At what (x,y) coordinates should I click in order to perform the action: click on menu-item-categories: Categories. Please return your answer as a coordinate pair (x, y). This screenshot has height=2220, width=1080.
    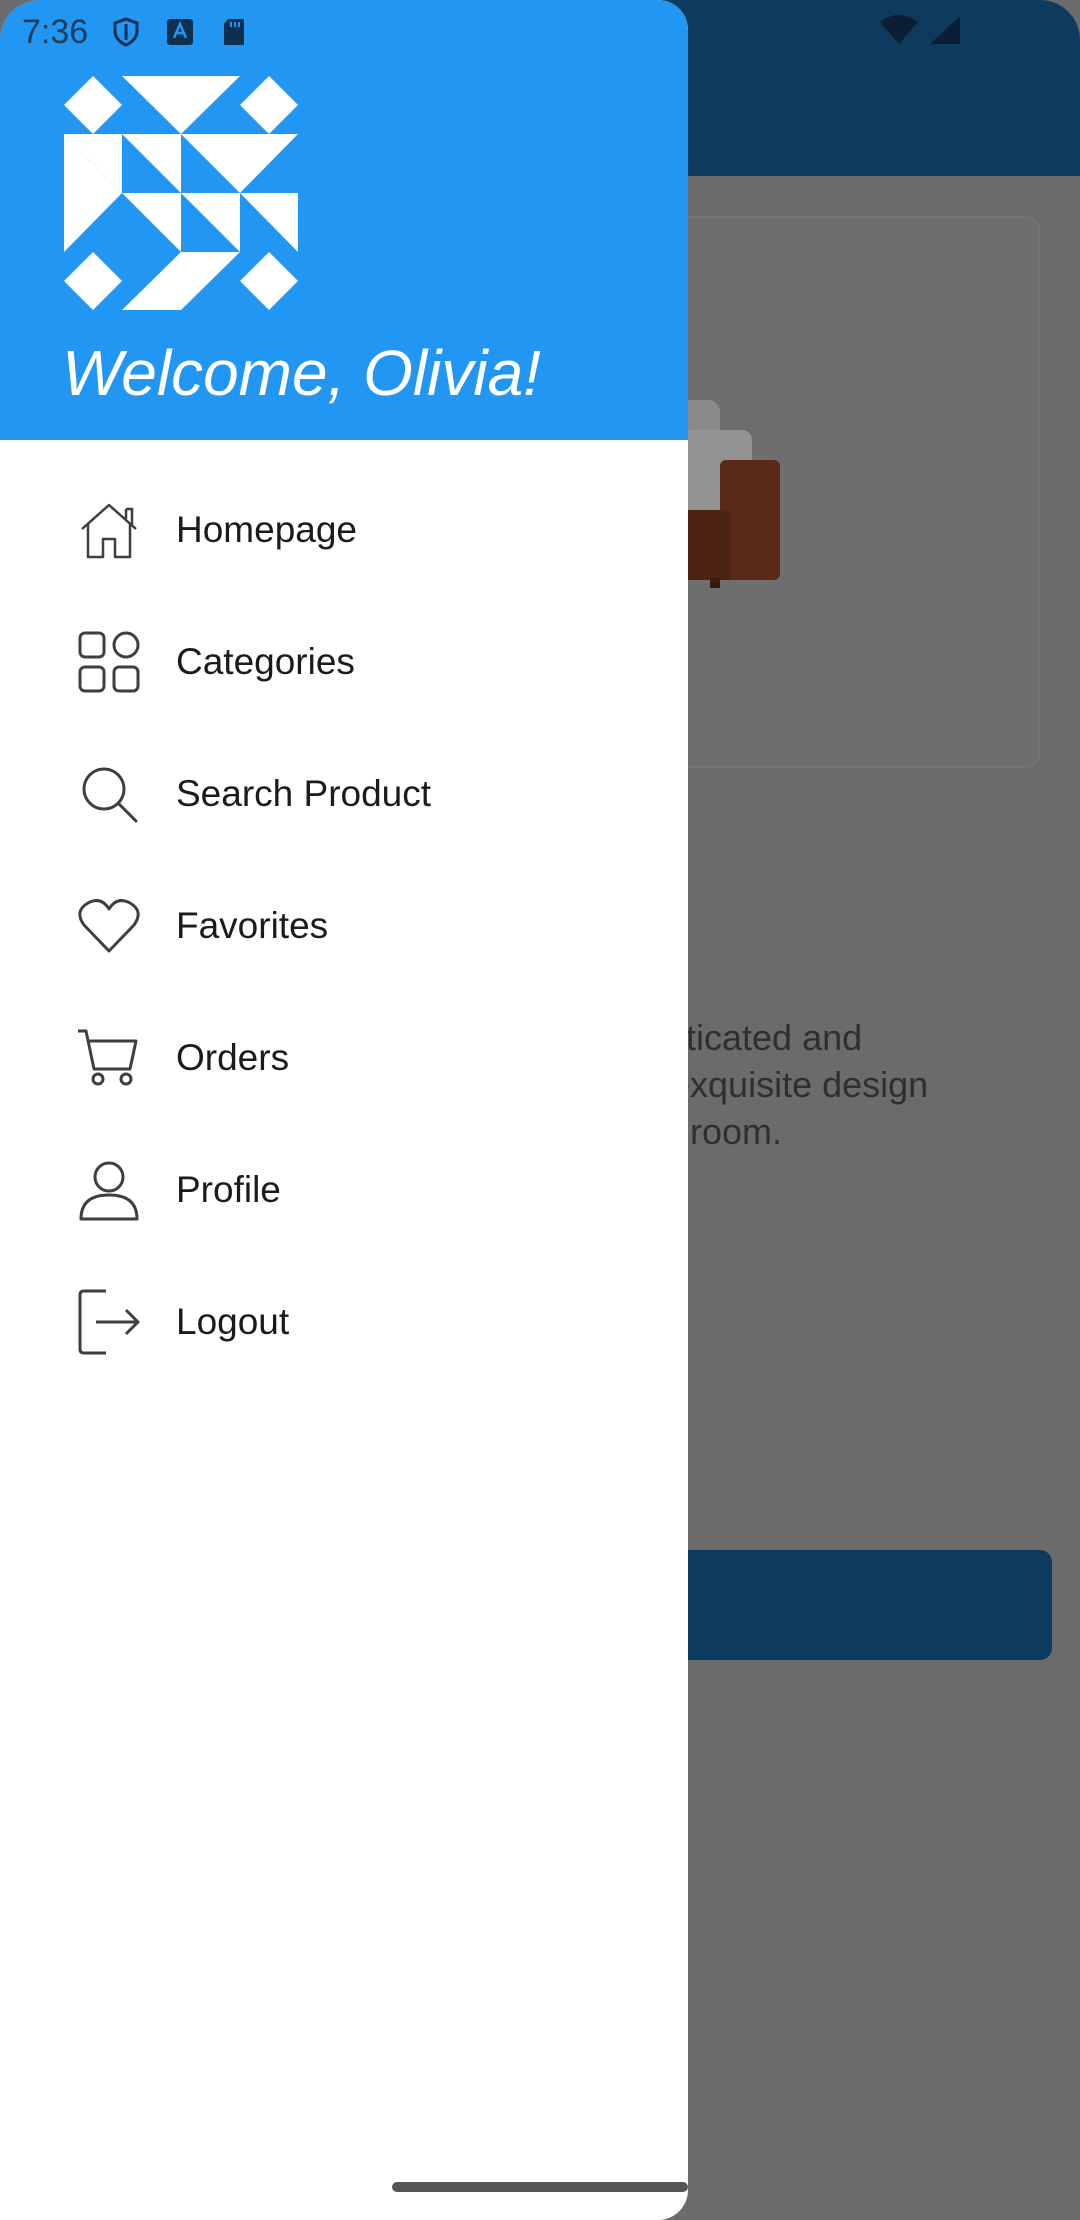
    Looking at the image, I should click on (344, 662).